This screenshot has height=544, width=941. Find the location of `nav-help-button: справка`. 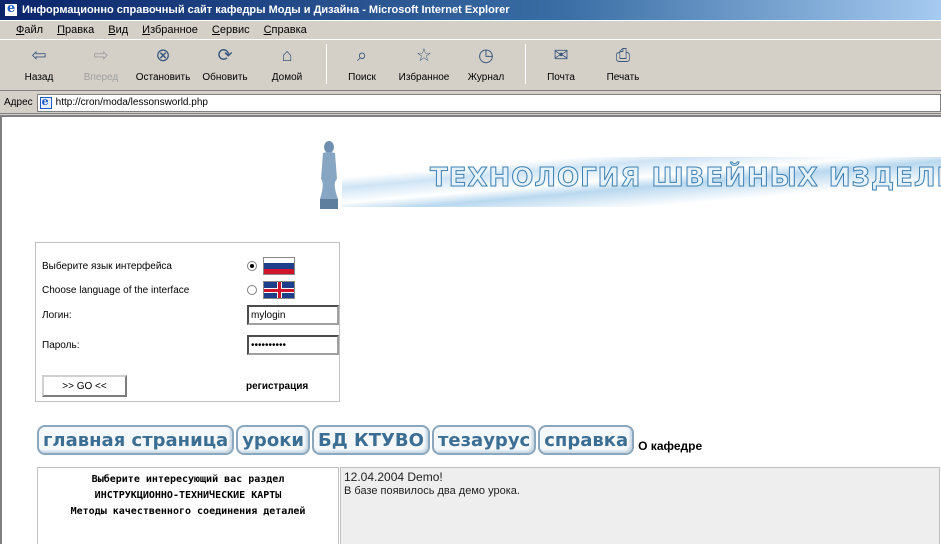

nav-help-button: справка is located at coordinates (586, 440).